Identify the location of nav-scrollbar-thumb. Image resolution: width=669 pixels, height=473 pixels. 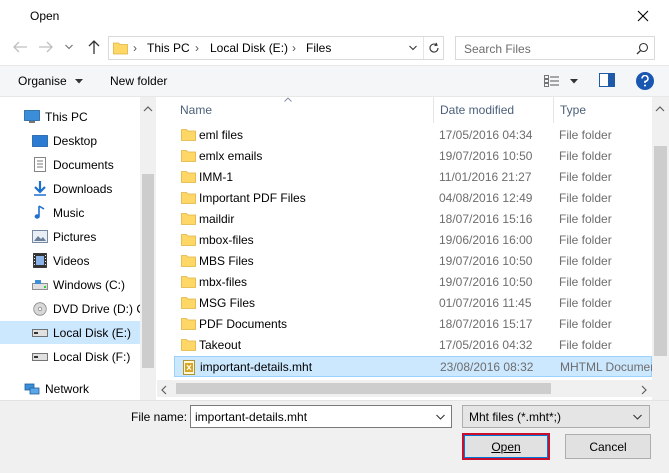
(148, 271).